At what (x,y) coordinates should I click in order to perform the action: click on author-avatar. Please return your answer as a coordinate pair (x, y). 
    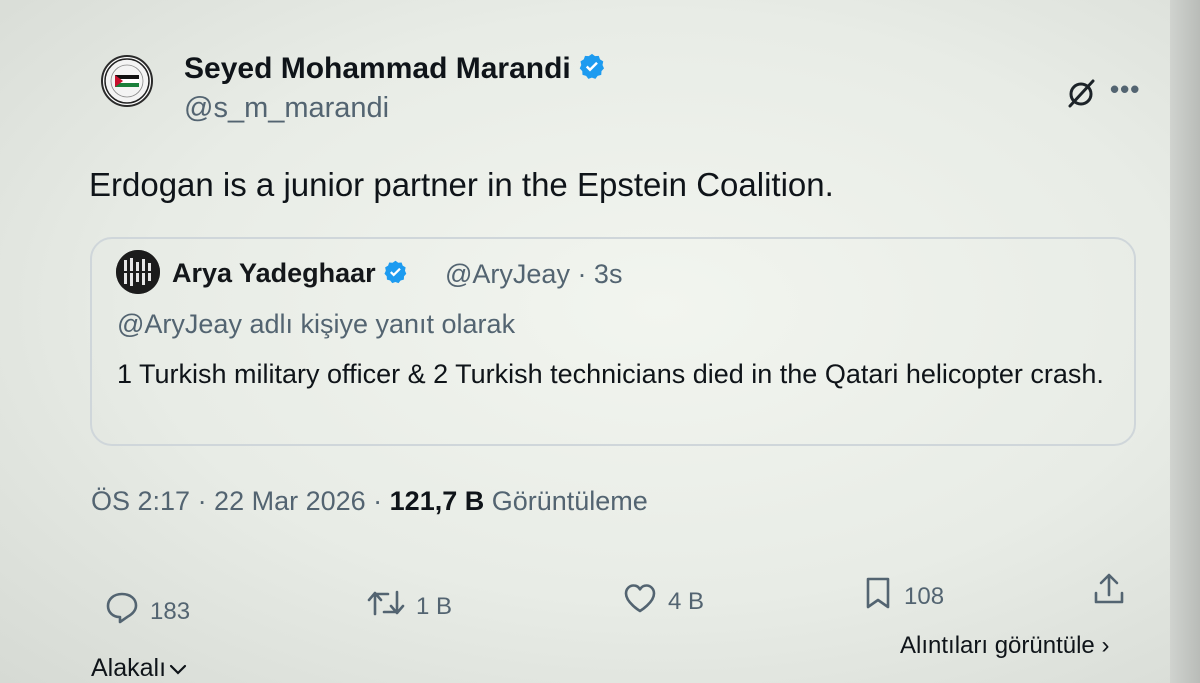
    Looking at the image, I should click on (127, 81).